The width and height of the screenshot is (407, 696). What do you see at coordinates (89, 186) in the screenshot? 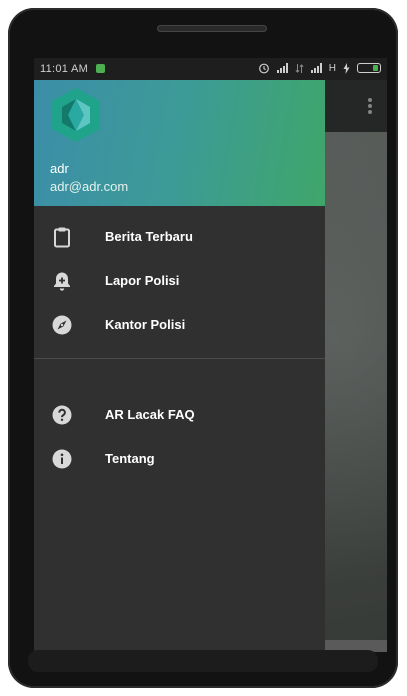
I see `drawer-user-email: adr@adr.com` at bounding box center [89, 186].